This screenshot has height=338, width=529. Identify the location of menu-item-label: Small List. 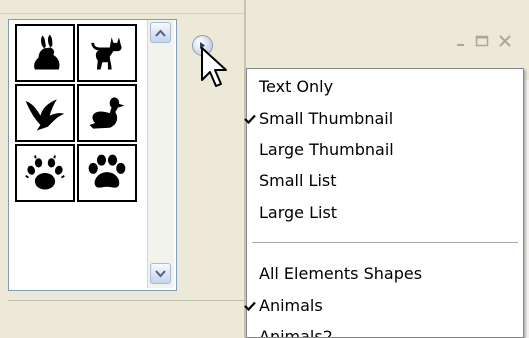
(298, 180).